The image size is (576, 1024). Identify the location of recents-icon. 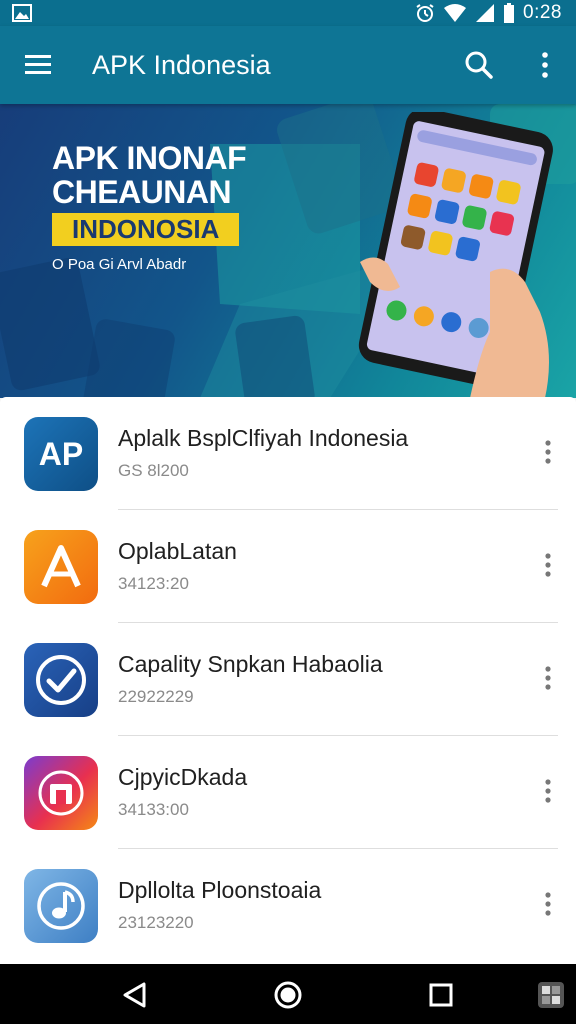
(441, 995).